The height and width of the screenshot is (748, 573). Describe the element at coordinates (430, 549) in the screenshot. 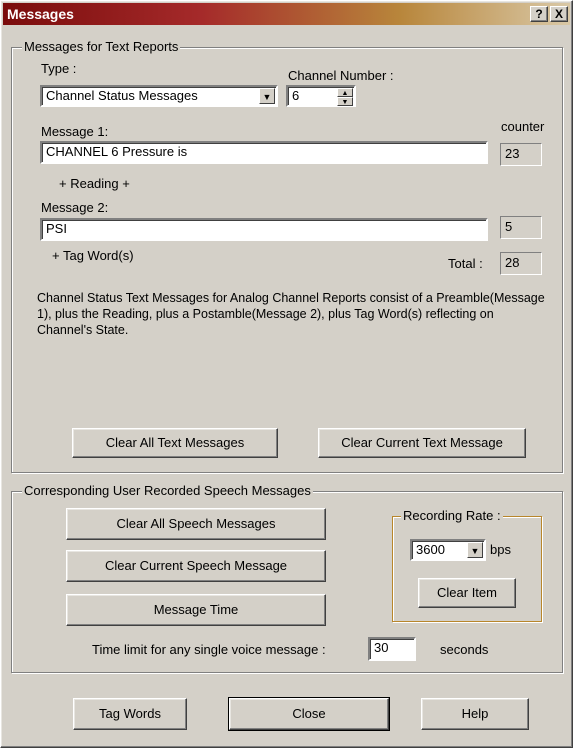

I see `recording-rate-value: 3600` at that location.